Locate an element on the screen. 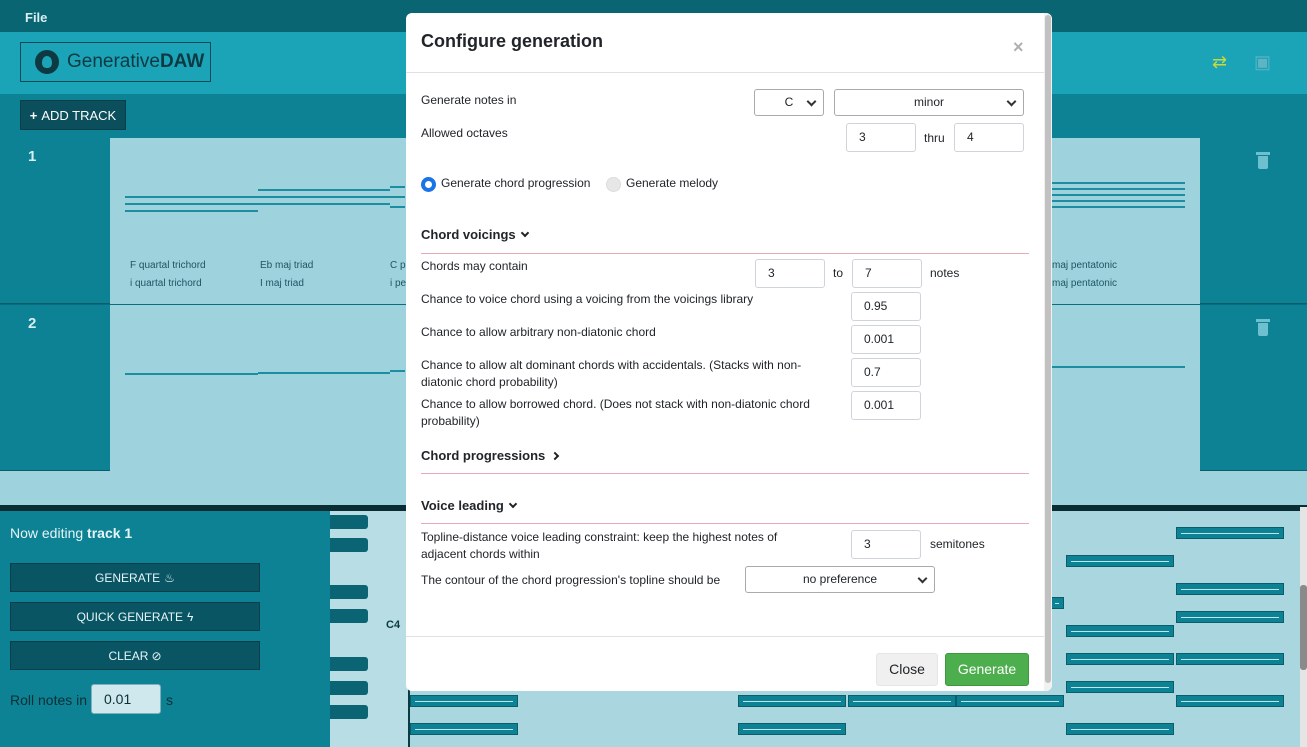  voice-leading-toggle: Voice leading is located at coordinates (469, 505).